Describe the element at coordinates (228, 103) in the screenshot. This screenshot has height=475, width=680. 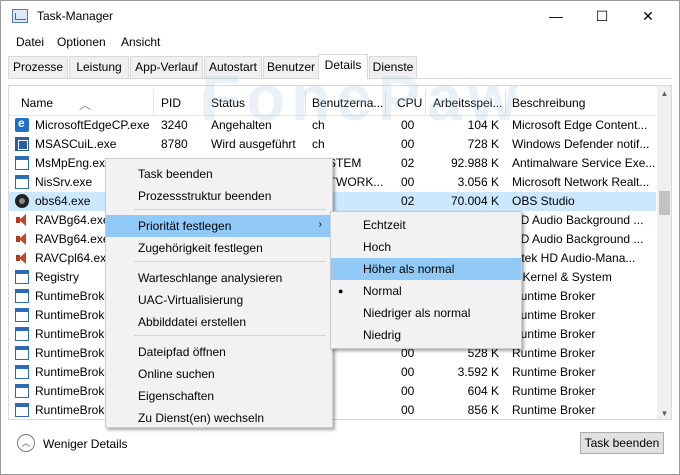
I see `col-status: Status` at that location.